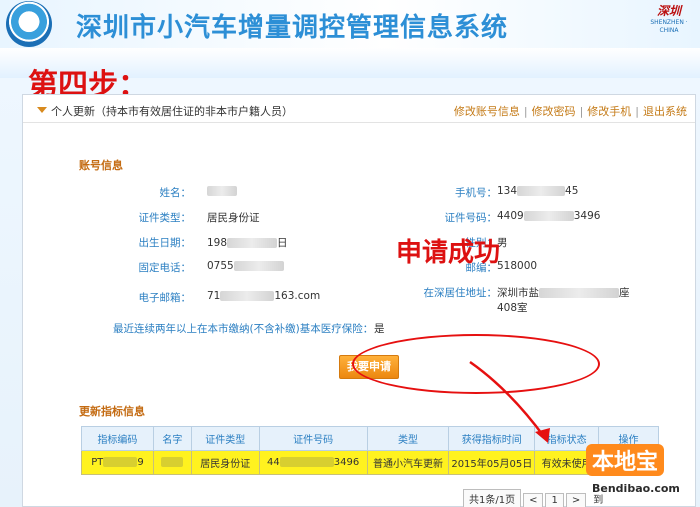 The height and width of the screenshot is (507, 700). I want to click on city-mark-en: SHENZHEN · CHINA, so click(669, 26).